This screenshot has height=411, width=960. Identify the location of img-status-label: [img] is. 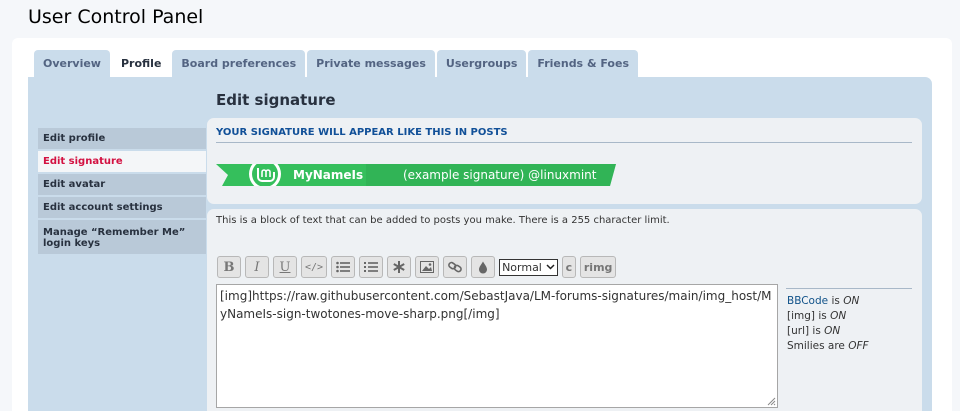
(807, 316).